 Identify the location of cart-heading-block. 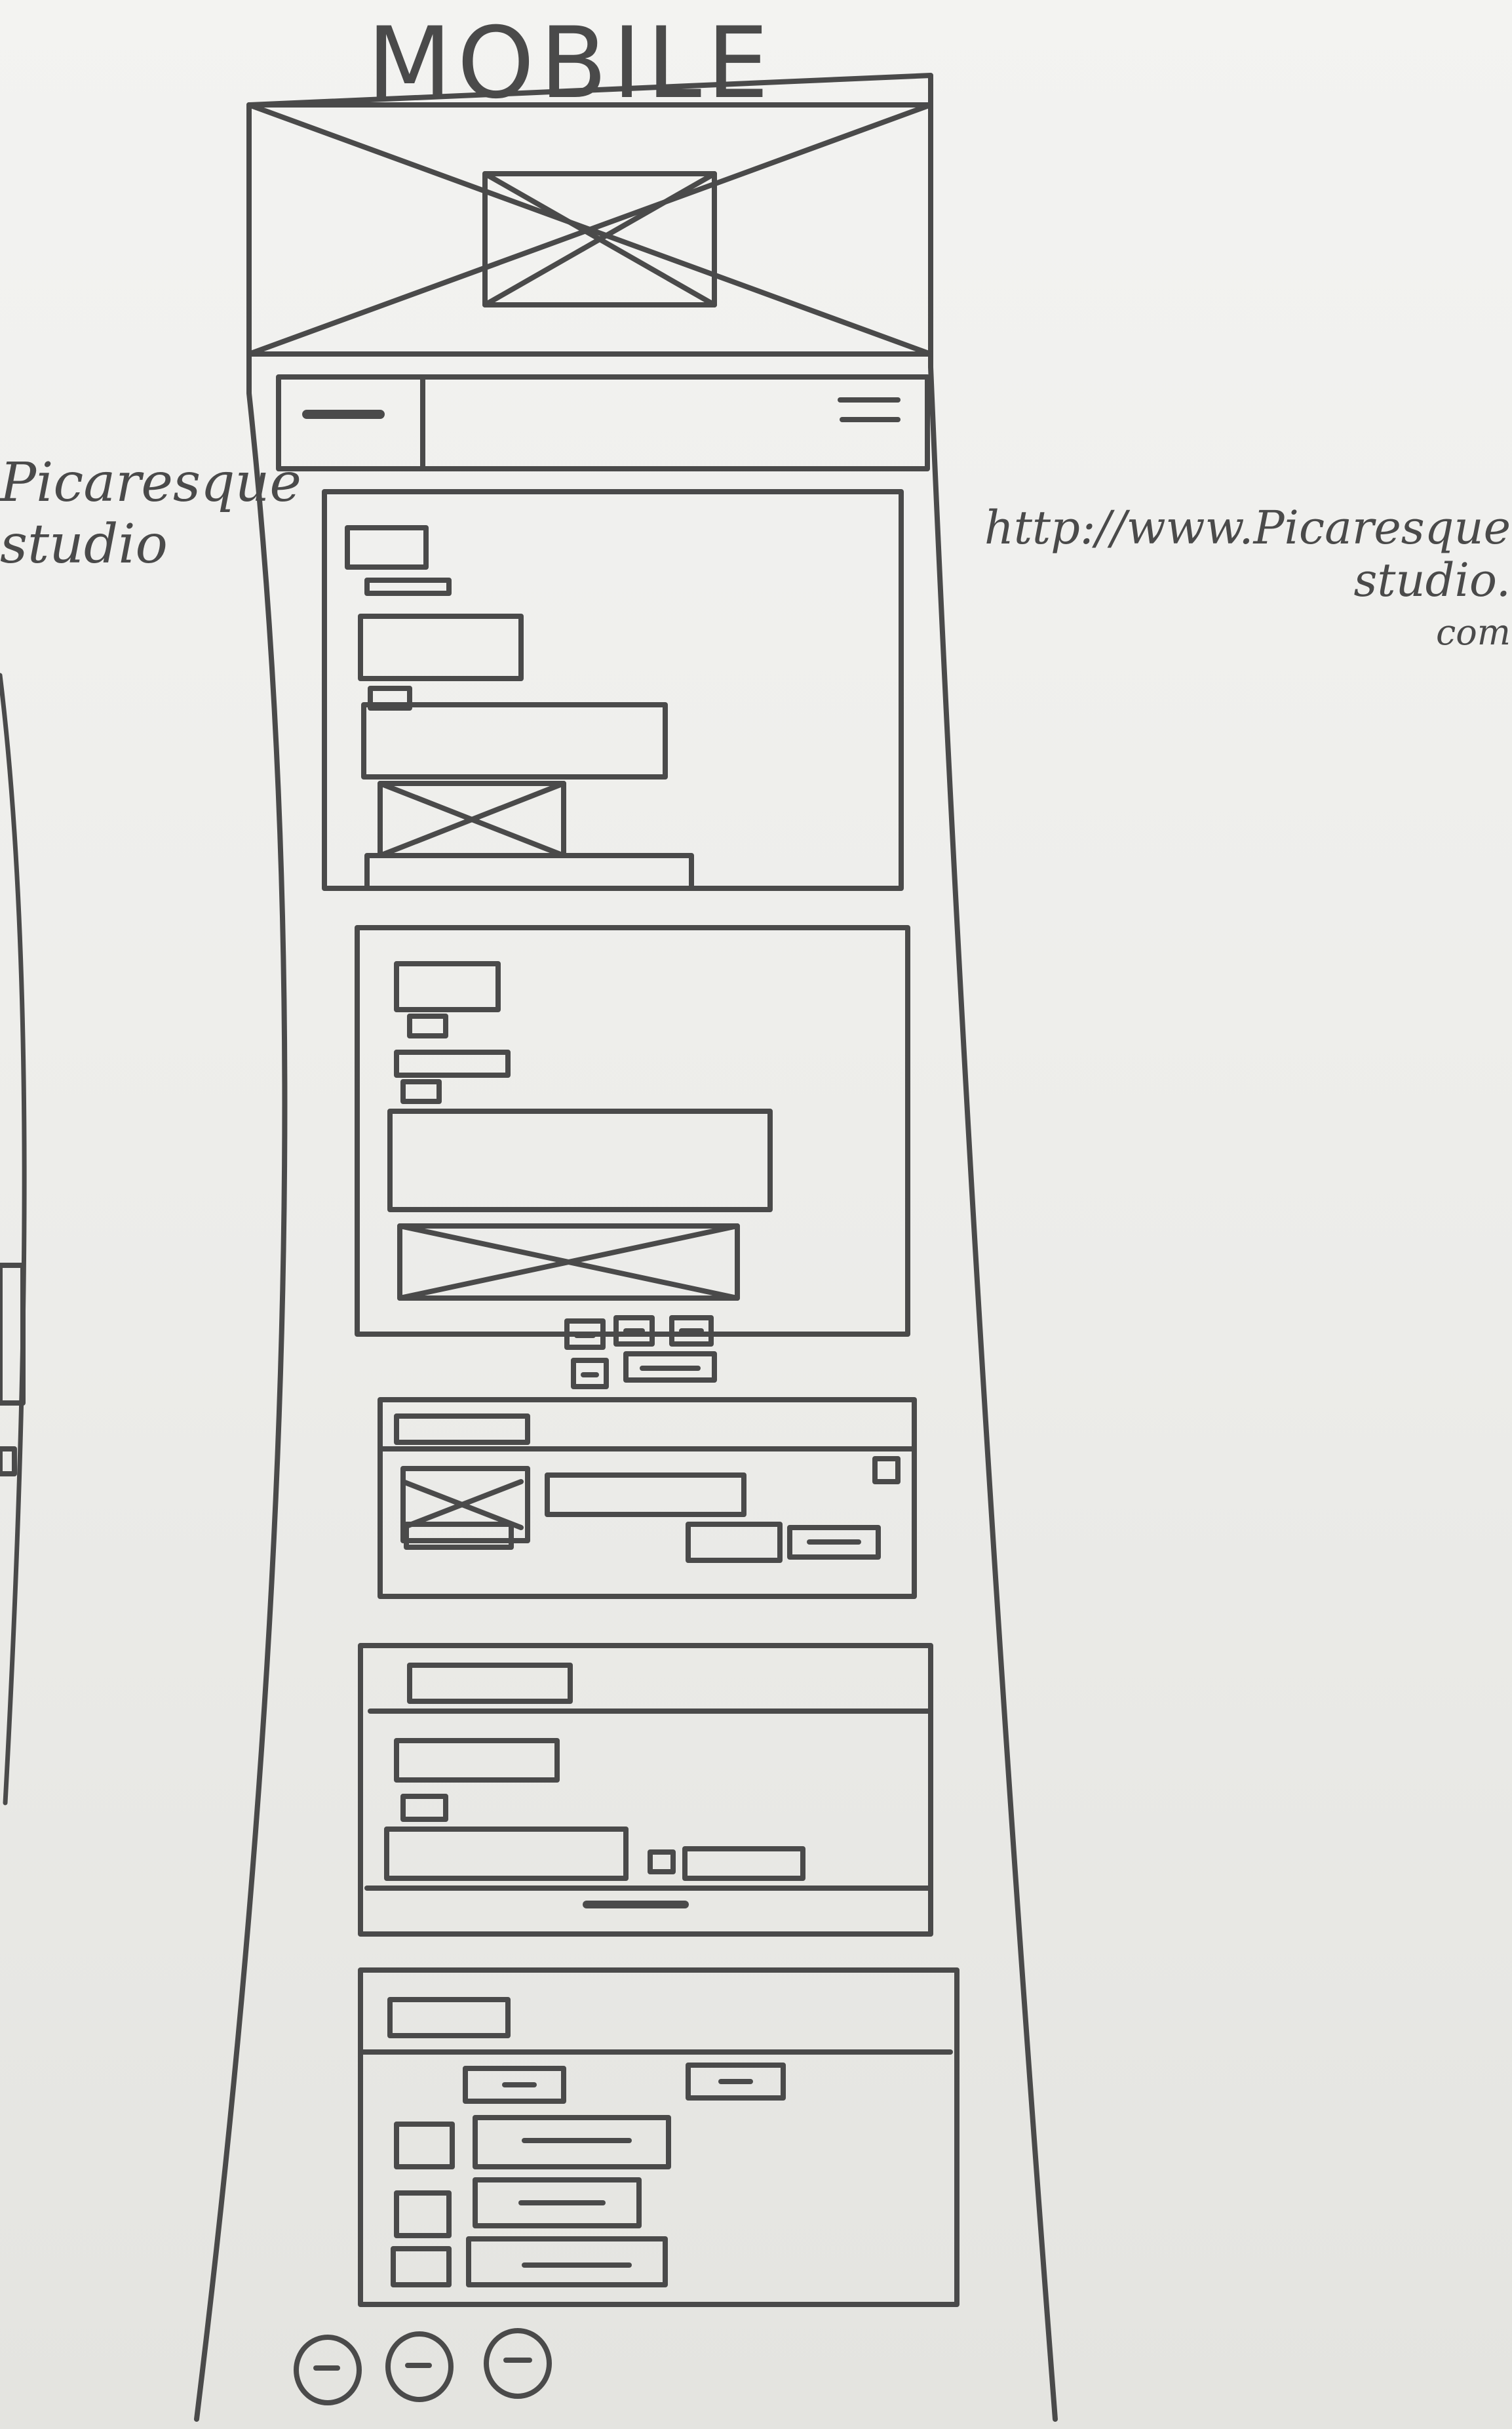
(462, 1429).